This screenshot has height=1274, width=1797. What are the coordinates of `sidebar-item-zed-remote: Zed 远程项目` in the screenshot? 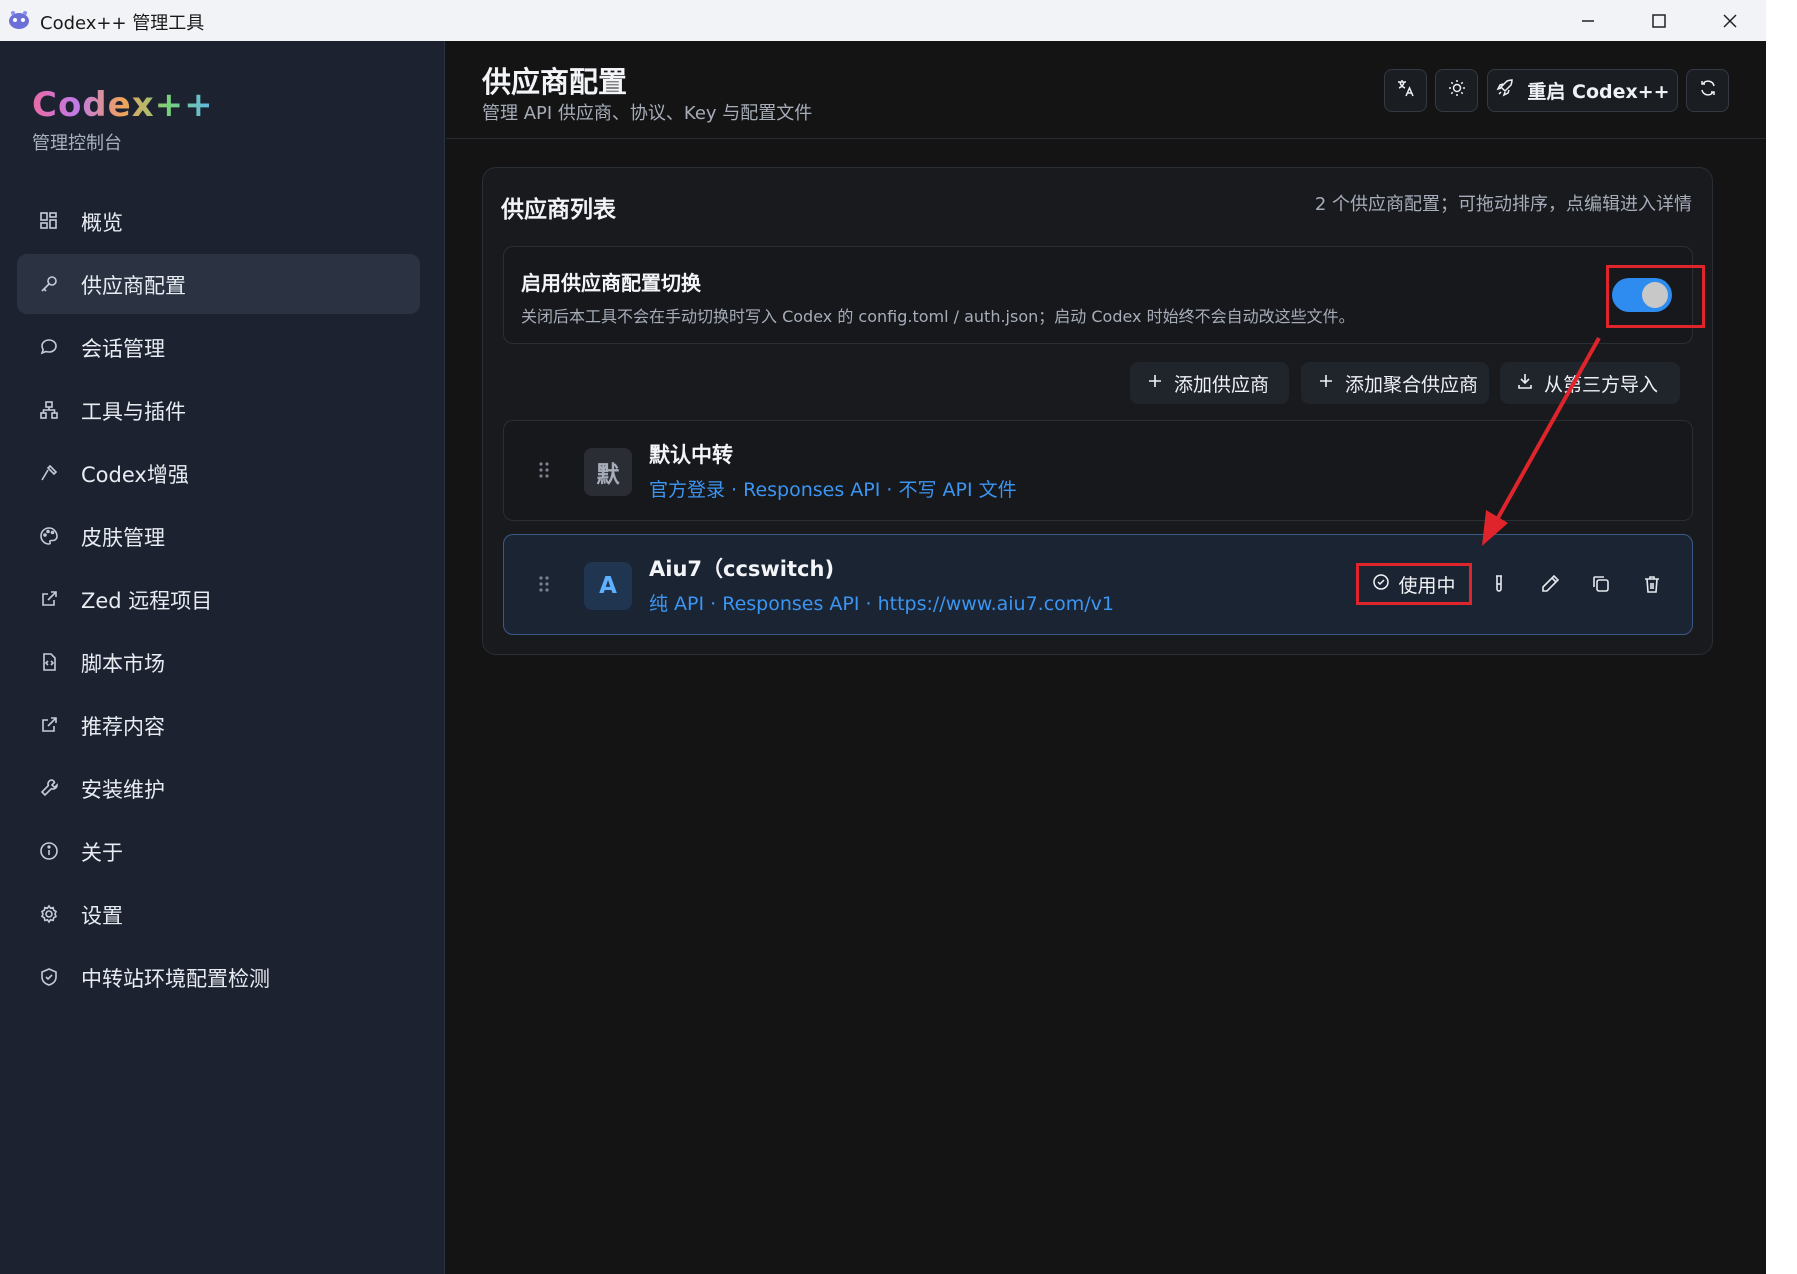 It's located at (218, 599).